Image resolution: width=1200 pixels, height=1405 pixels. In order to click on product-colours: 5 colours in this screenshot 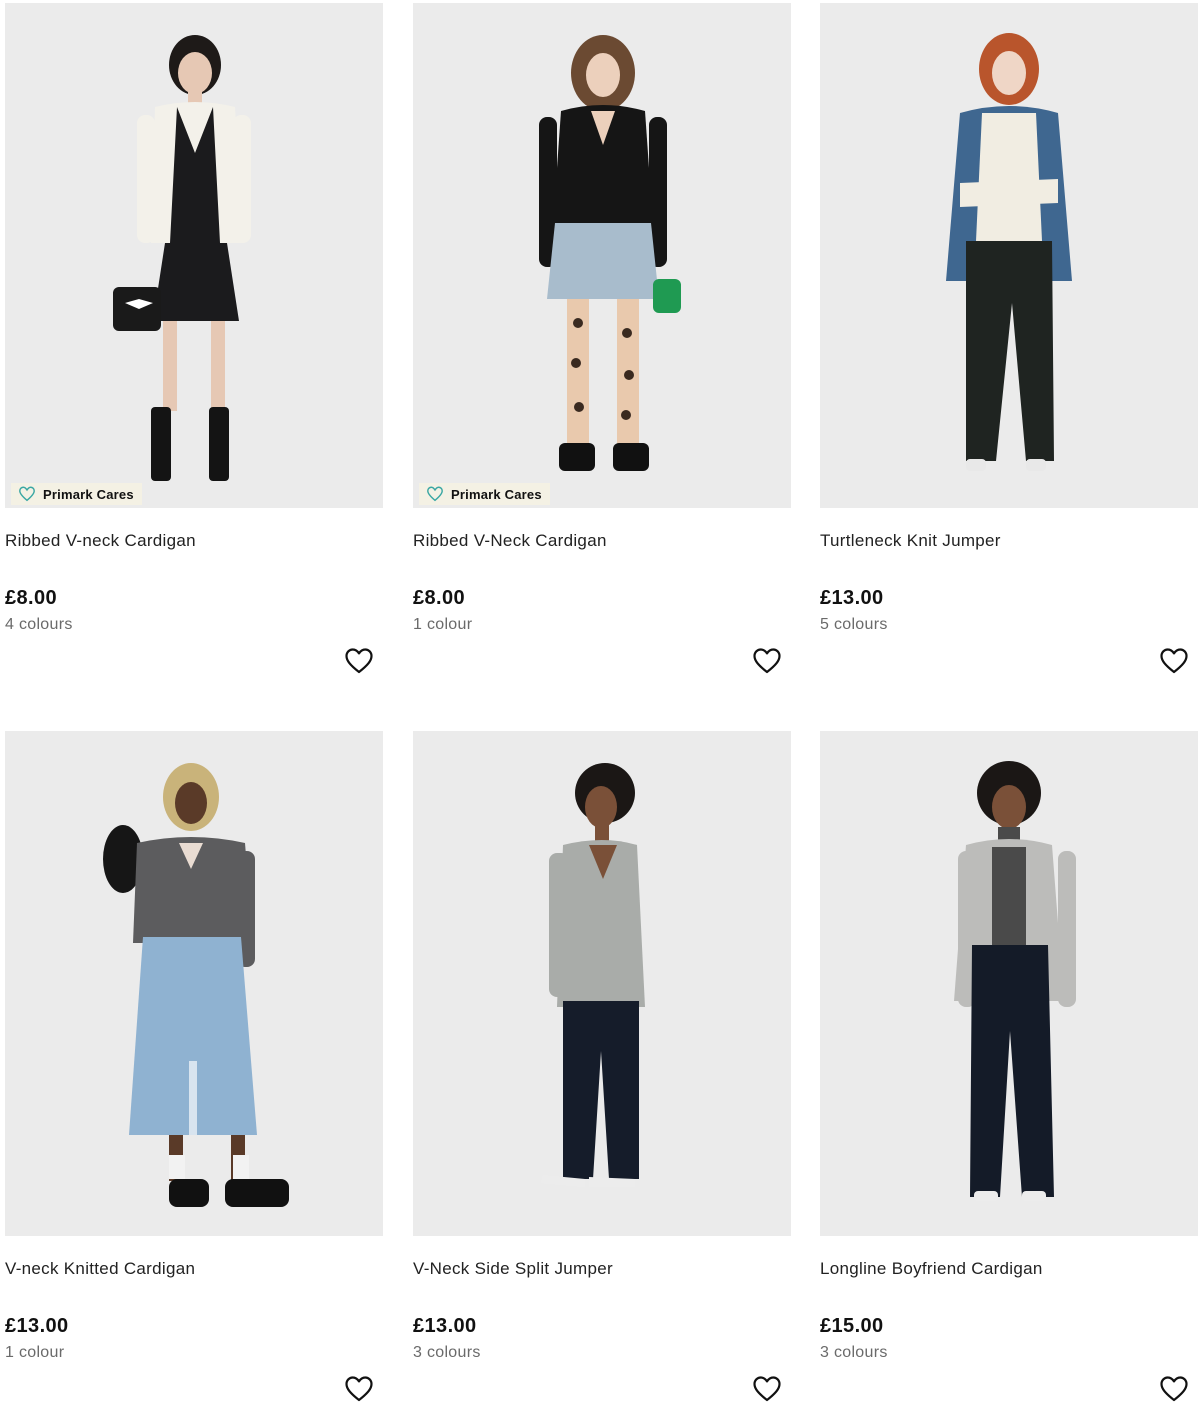, I will do `click(854, 624)`.